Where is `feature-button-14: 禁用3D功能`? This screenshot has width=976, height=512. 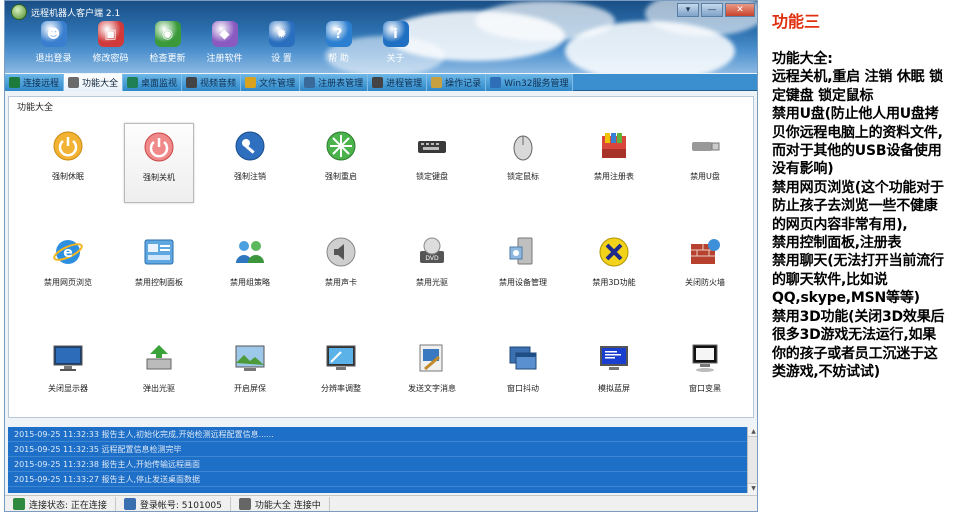
feature-button-14: 禁用3D功能 is located at coordinates (614, 269).